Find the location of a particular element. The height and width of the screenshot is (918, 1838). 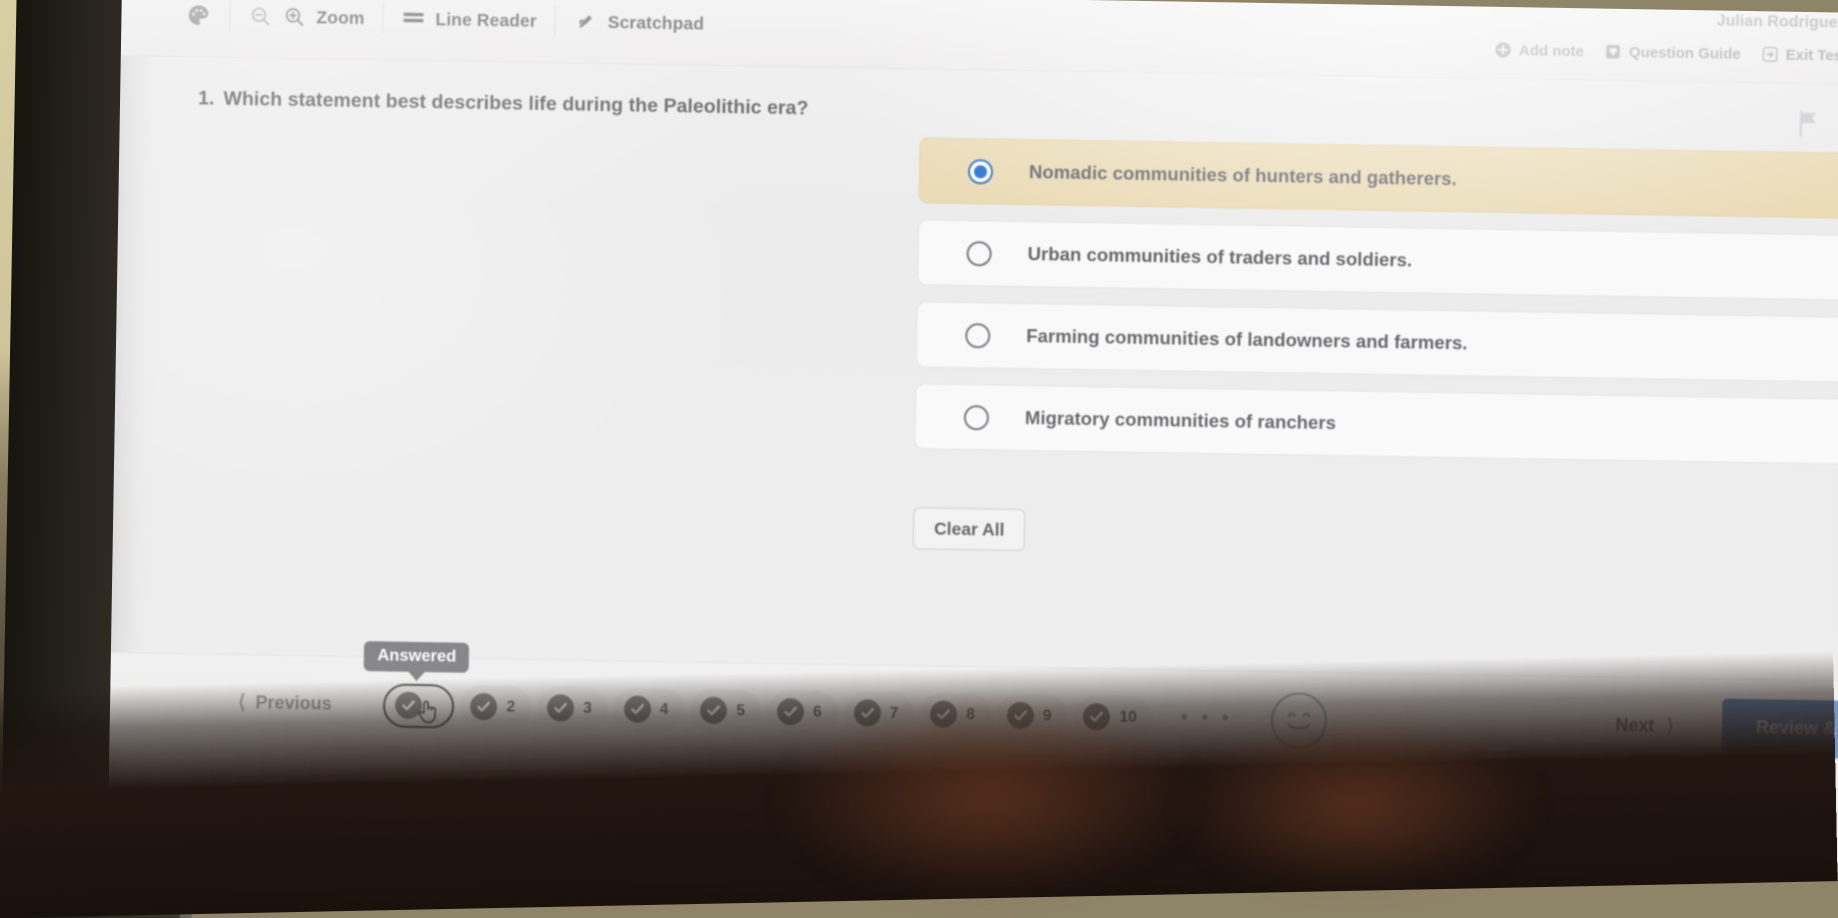

question-pill-number: 6 is located at coordinates (817, 712).